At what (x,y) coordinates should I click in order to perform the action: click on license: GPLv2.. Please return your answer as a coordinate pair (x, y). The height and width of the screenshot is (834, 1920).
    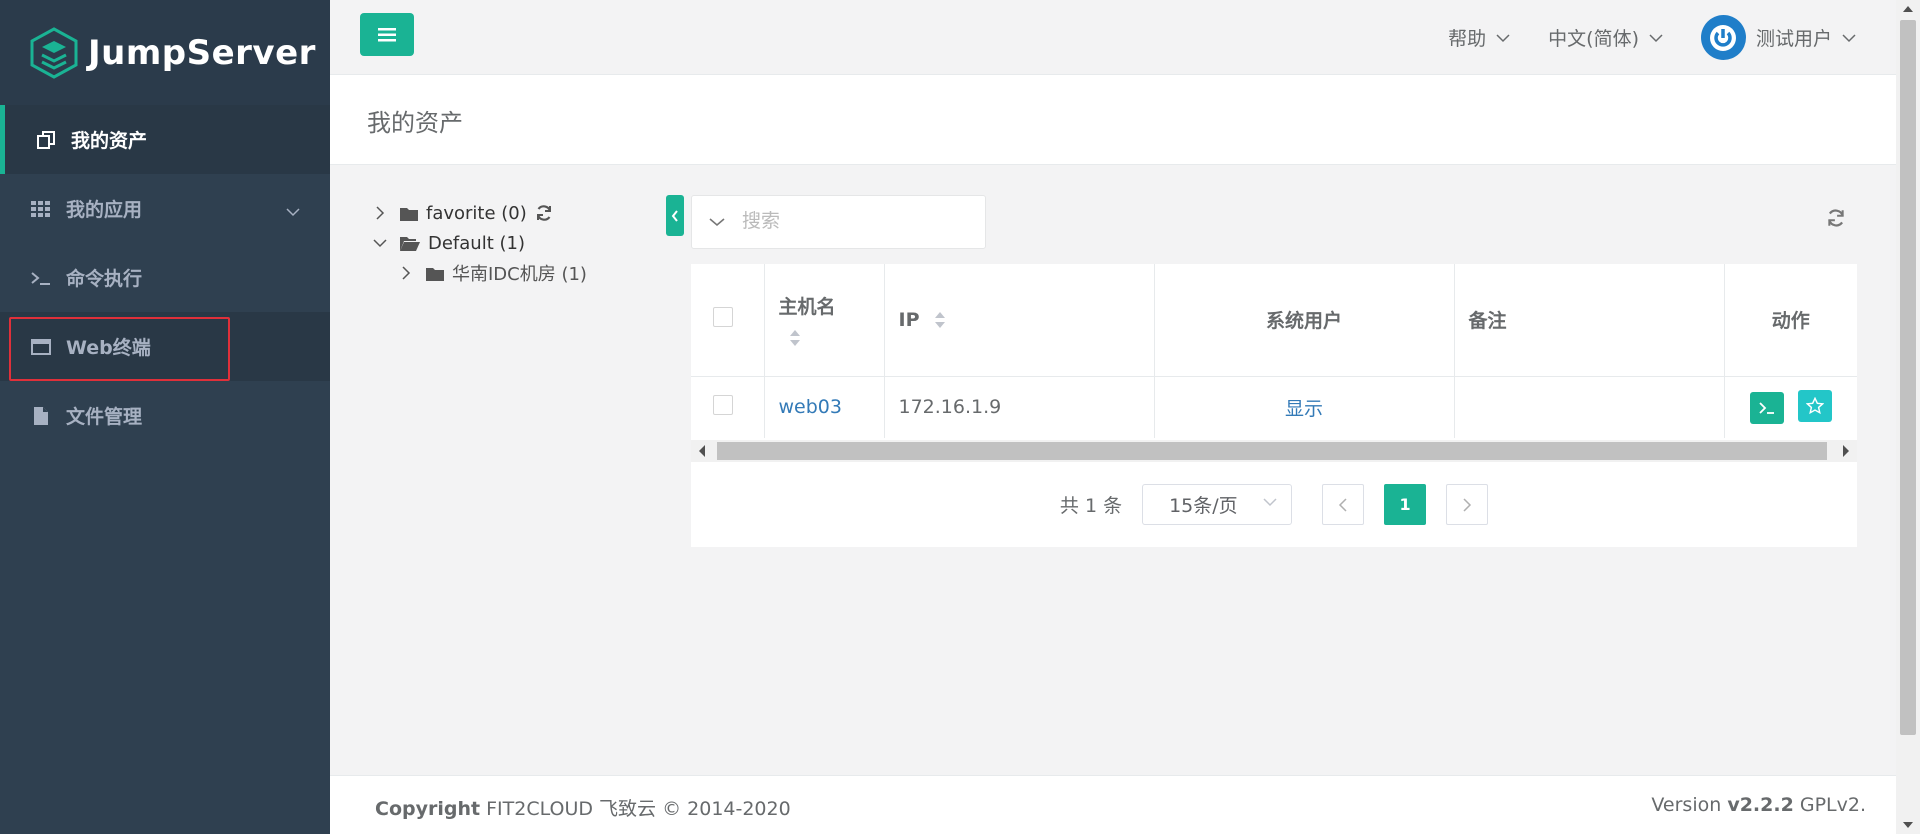
    Looking at the image, I should click on (1832, 805).